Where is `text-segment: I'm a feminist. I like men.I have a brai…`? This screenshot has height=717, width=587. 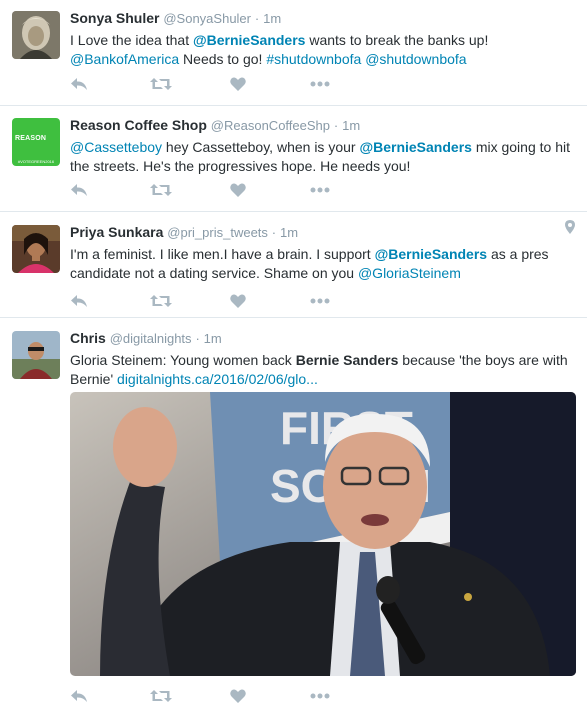 text-segment: I'm a feminist. I like men.I have a brai… is located at coordinates (222, 254).